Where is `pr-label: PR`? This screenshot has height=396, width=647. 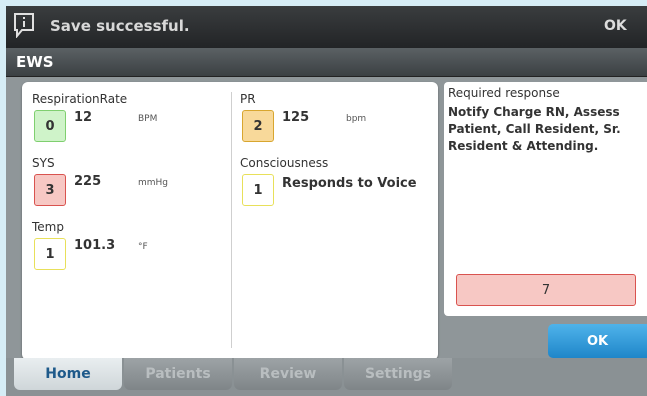
pr-label: PR is located at coordinates (248, 99).